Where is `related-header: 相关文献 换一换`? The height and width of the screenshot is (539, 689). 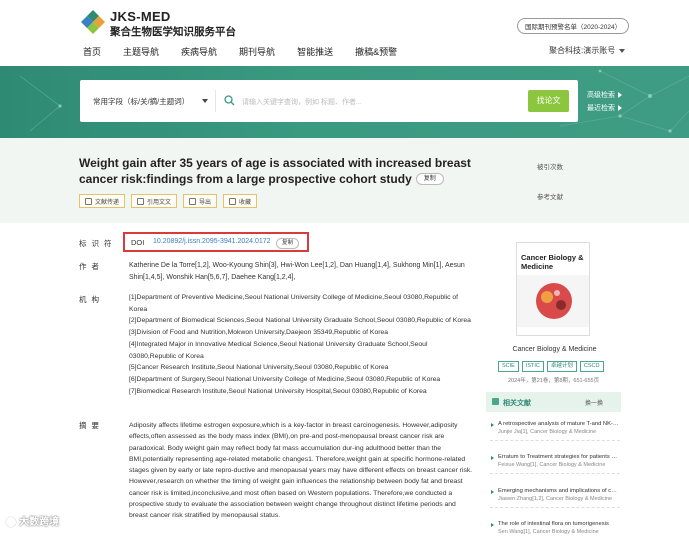 related-header: 相关文献 换一换 is located at coordinates (553, 402).